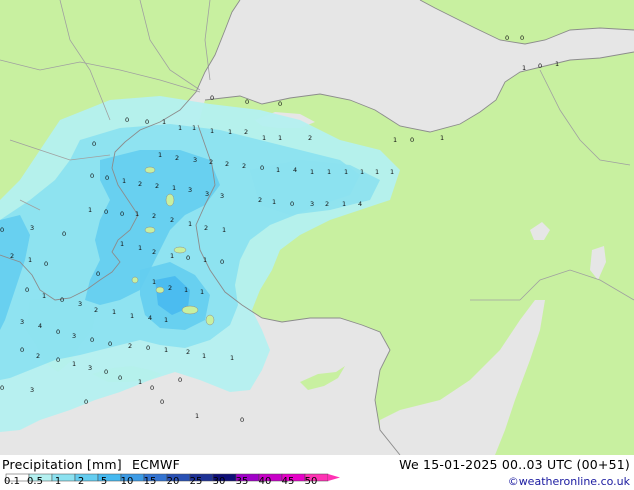  Describe the element at coordinates (127, 481) in the screenshot. I see `legend-label: 10` at that location.